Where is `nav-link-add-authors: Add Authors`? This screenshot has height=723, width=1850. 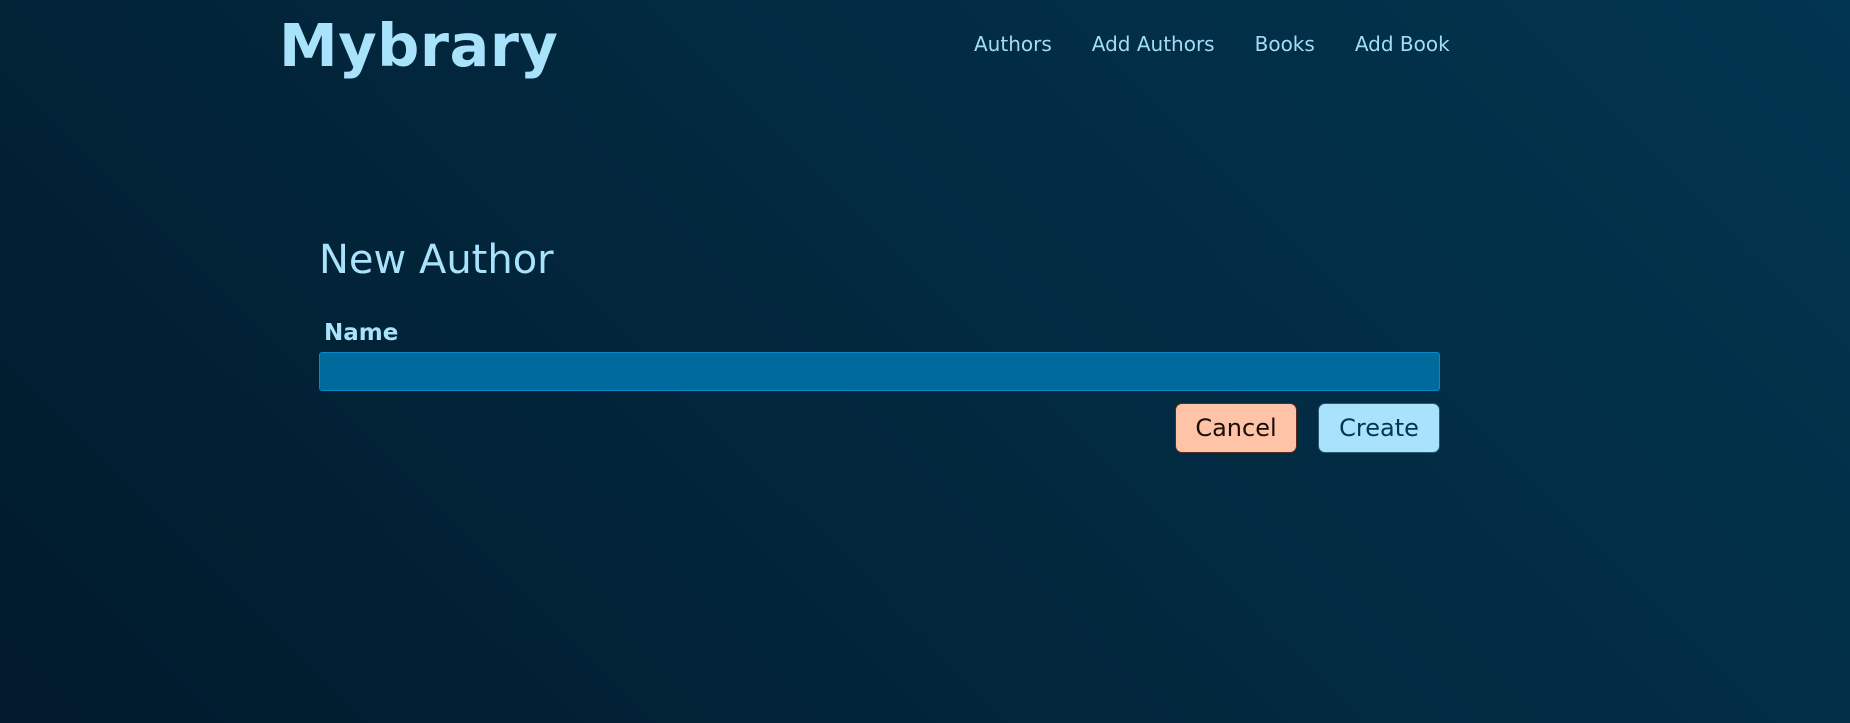 nav-link-add-authors: Add Authors is located at coordinates (1153, 44).